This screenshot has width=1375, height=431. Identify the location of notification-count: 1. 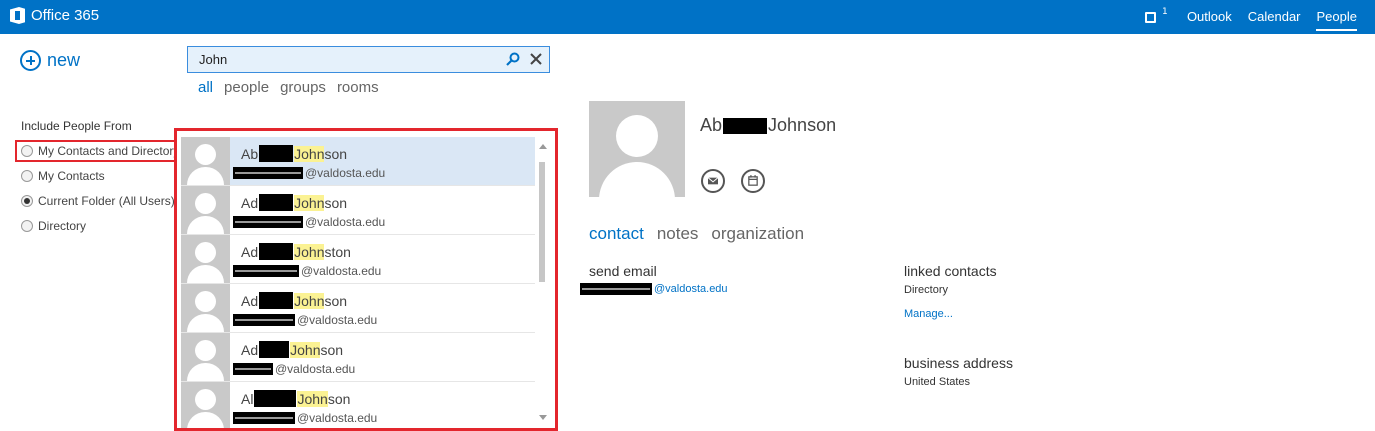
(1165, 12).